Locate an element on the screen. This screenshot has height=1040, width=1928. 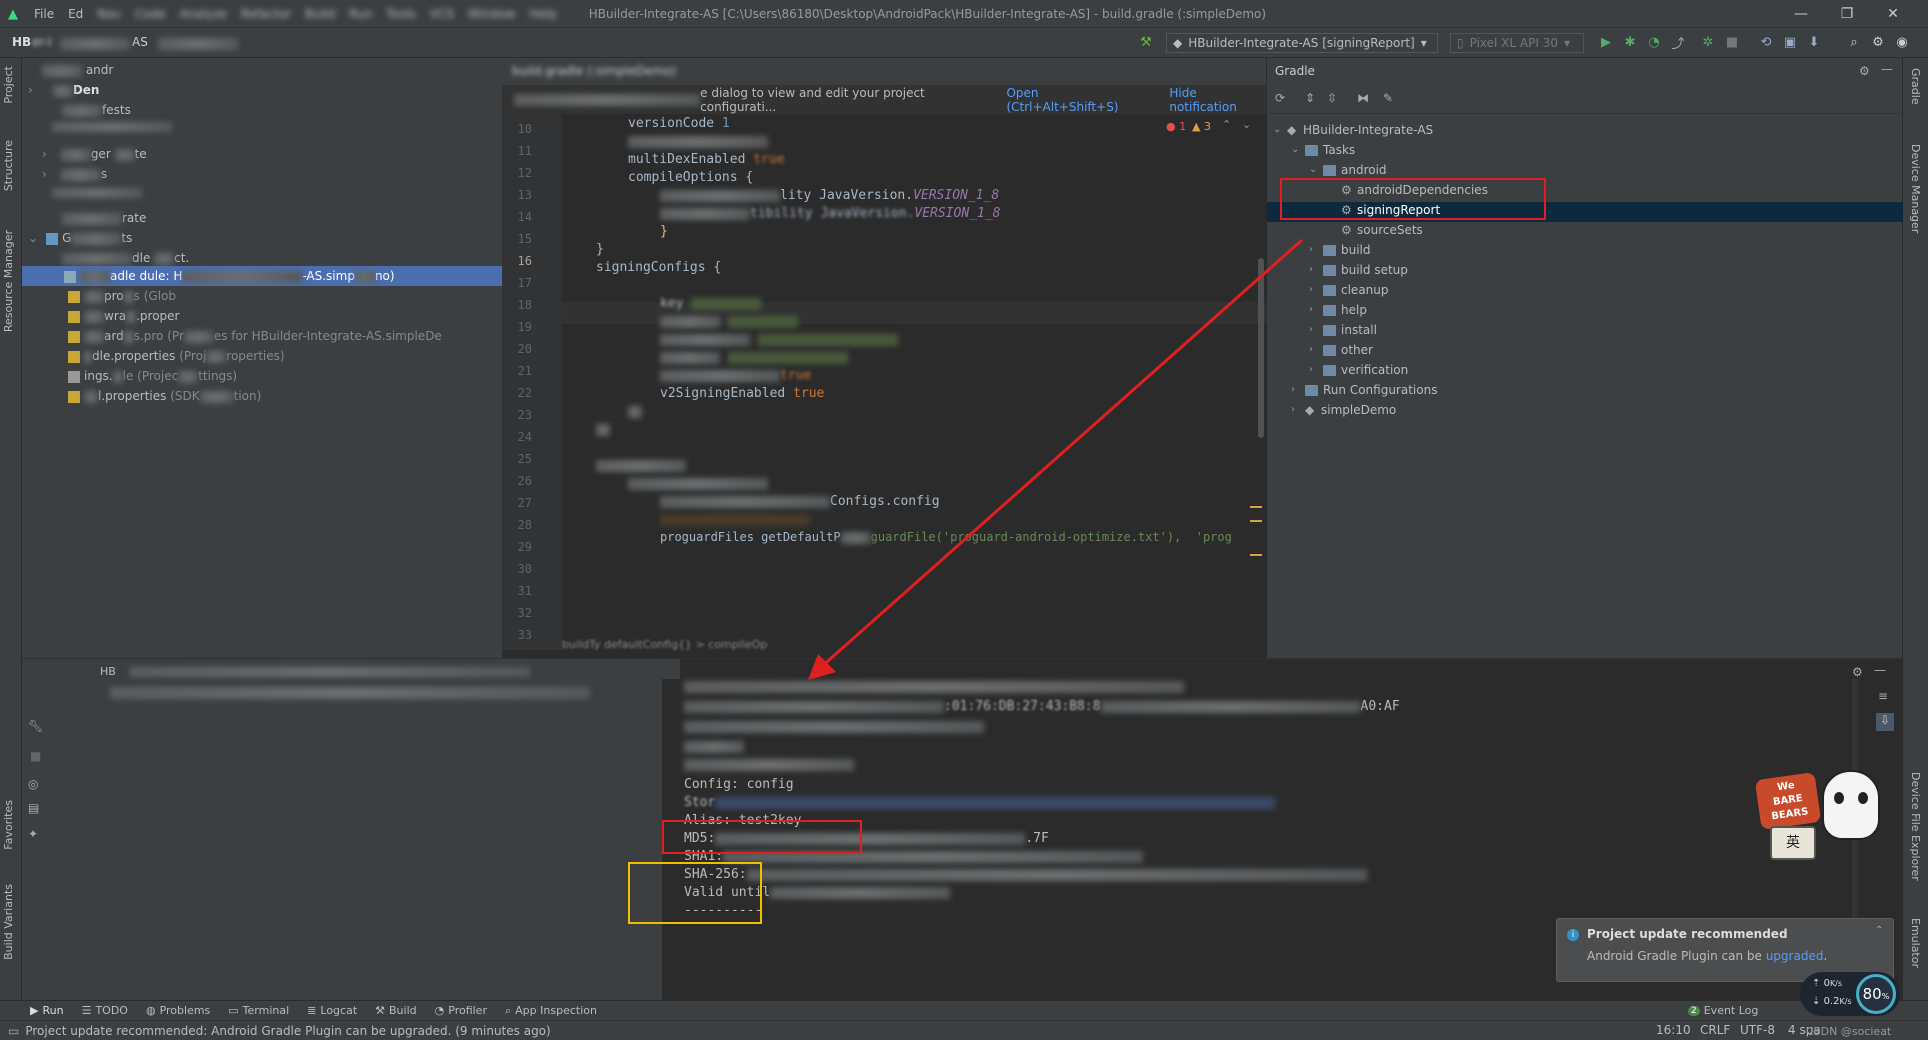
hide-notification-link: Hide notification is located at coordinates (1217, 100).